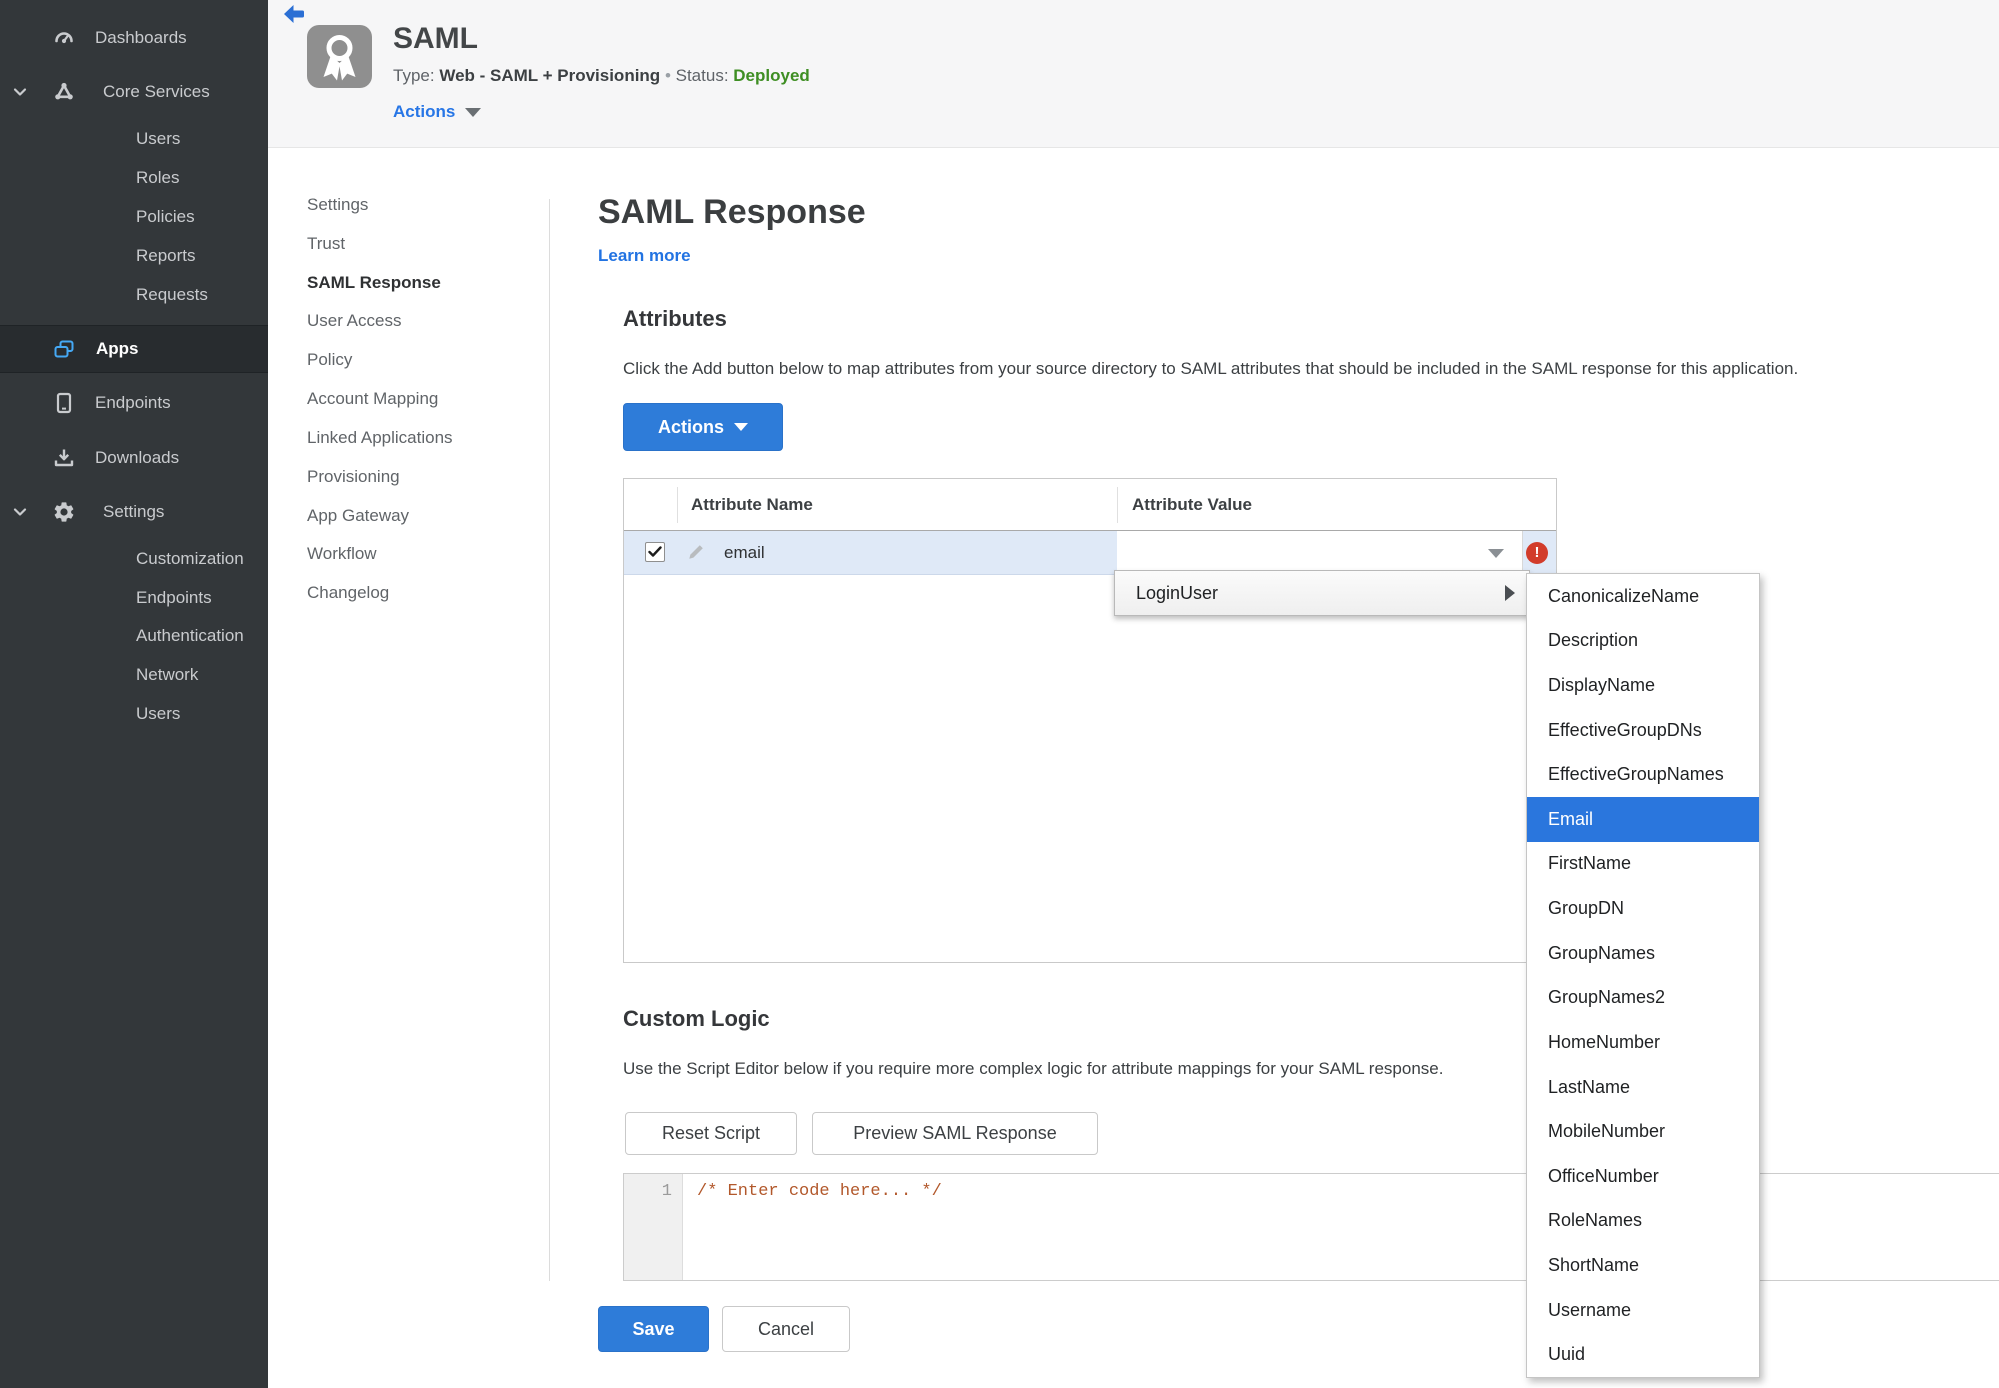  I want to click on sidebar-item-settings-users: Users, so click(134, 714).